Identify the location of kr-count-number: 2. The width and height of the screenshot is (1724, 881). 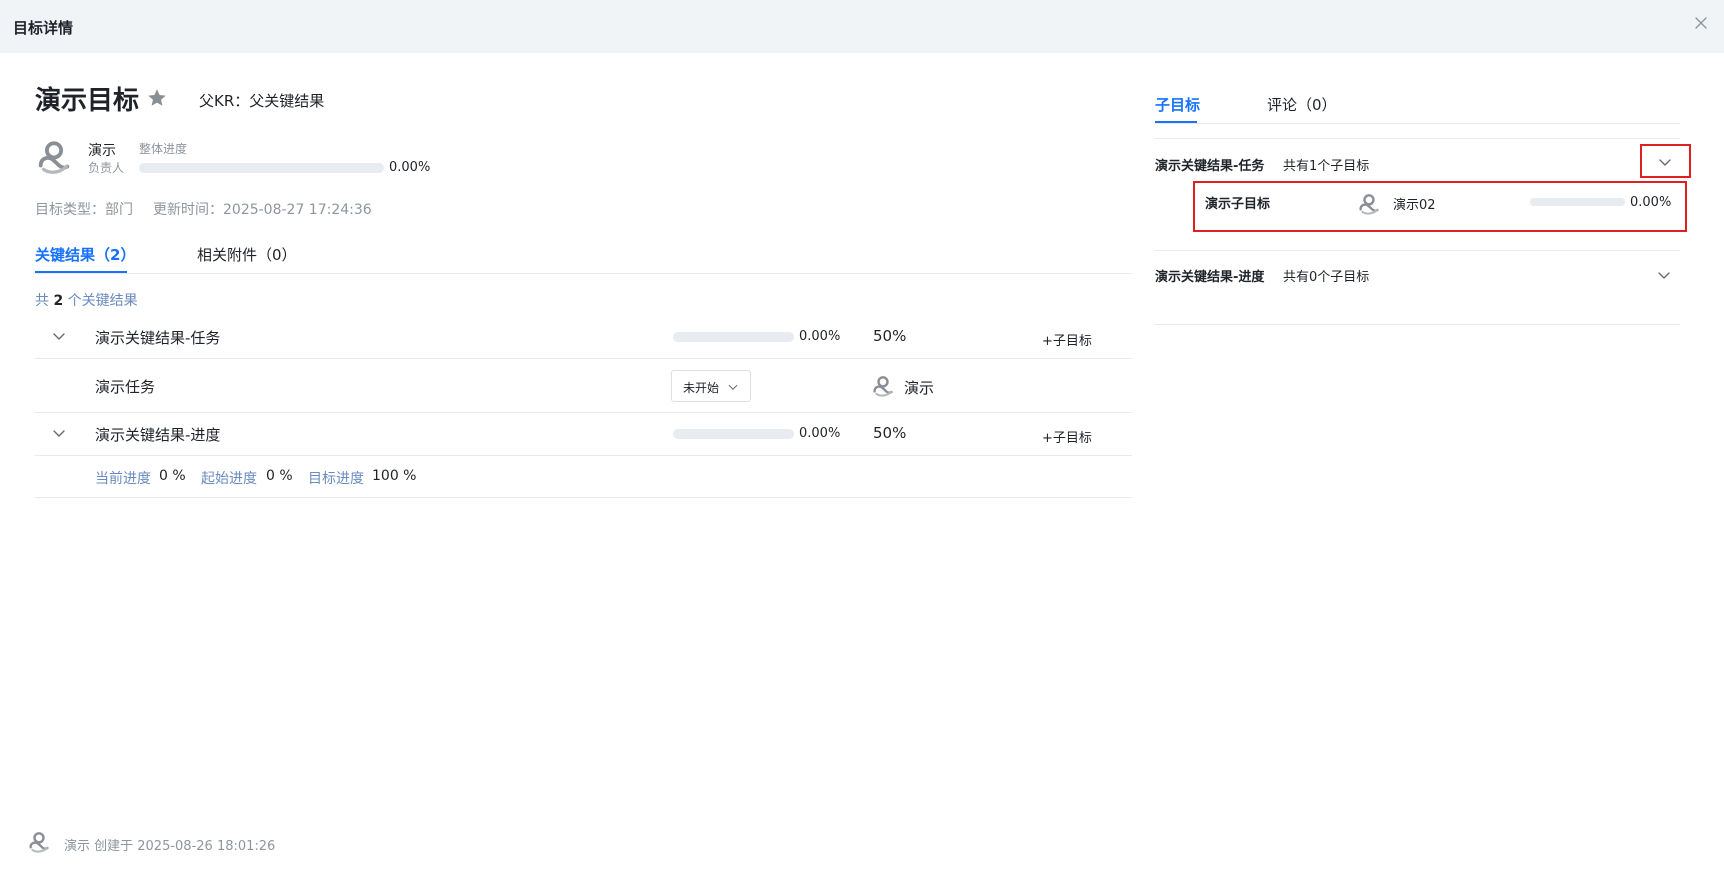
(58, 301).